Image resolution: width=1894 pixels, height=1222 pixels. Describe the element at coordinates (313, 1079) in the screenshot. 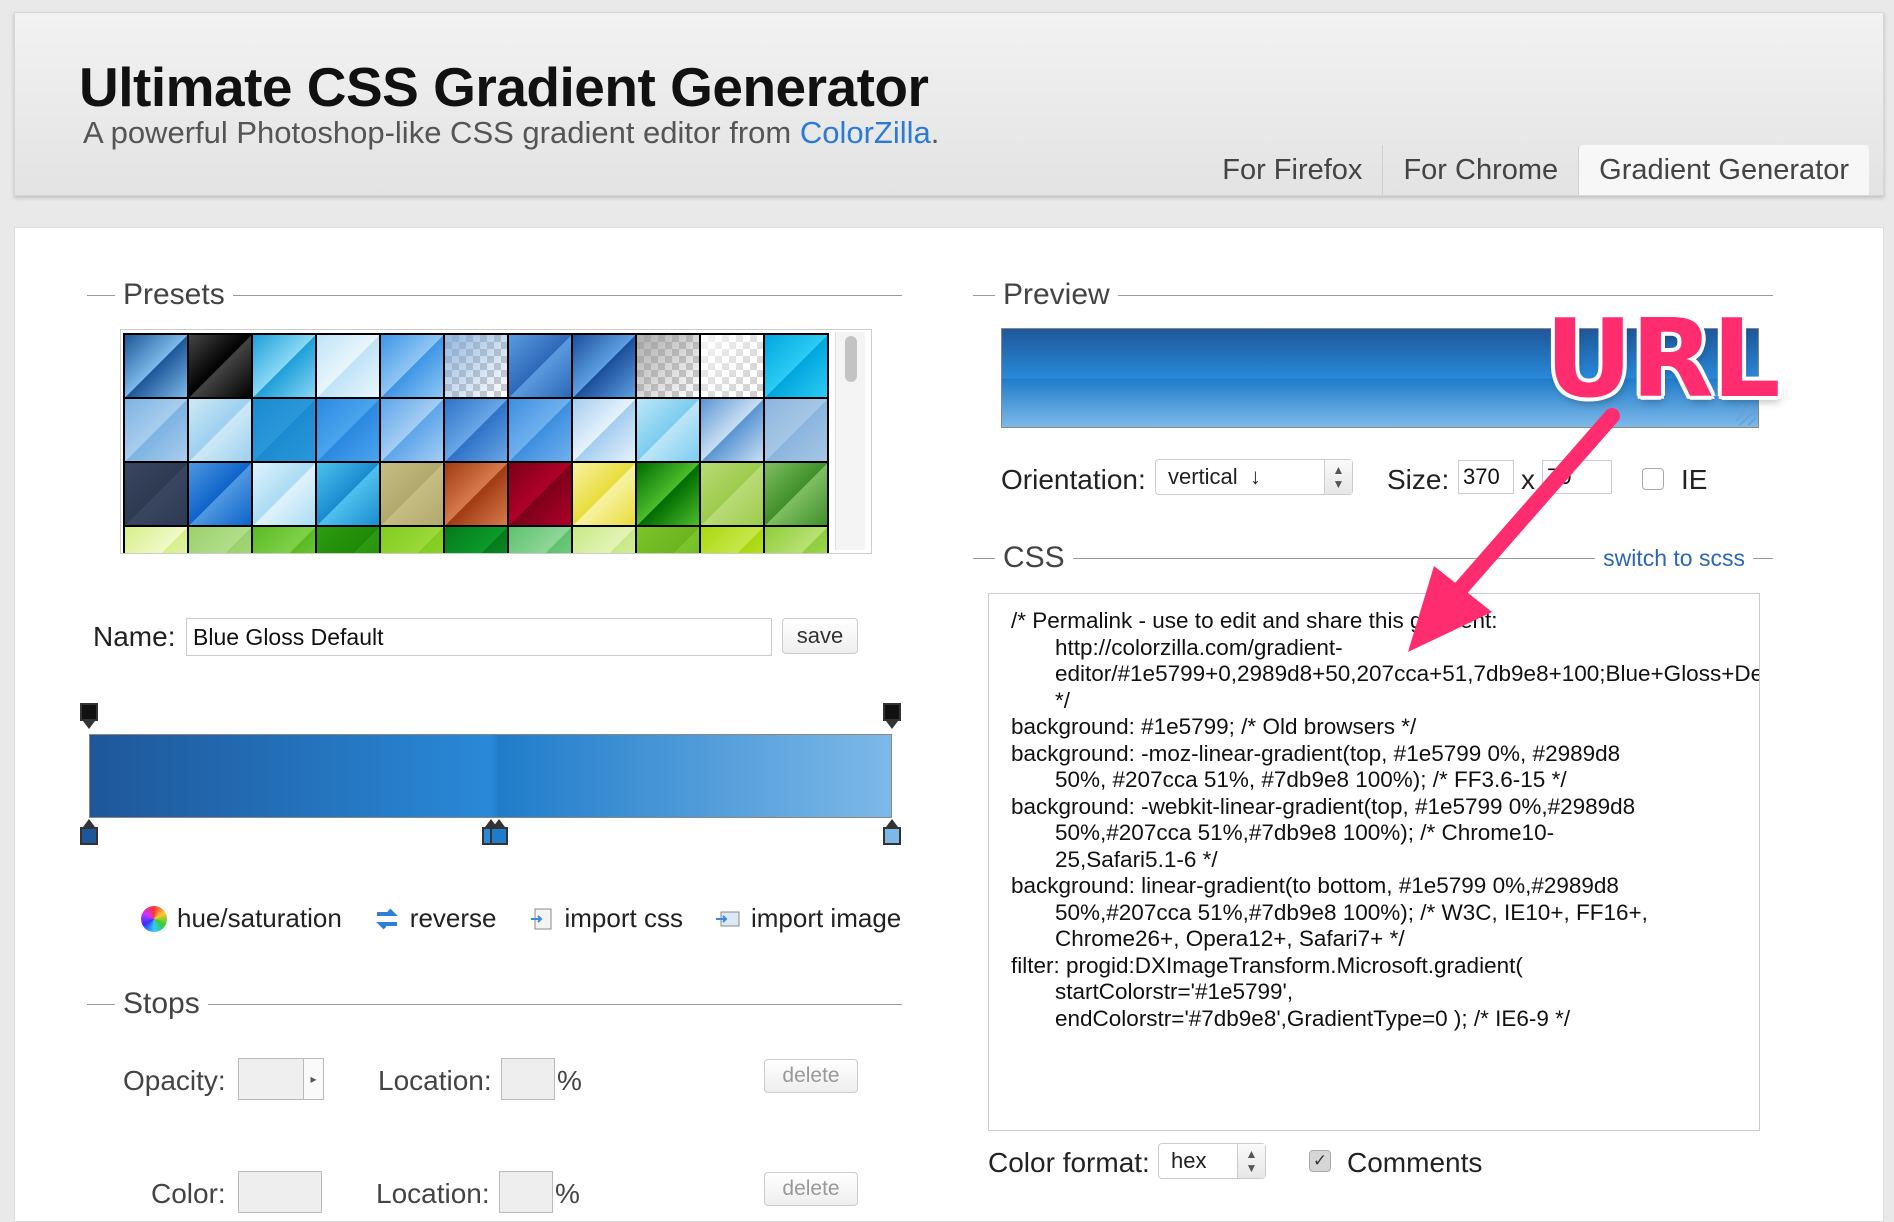

I see `stepper-arrow-icon: ▸` at that location.